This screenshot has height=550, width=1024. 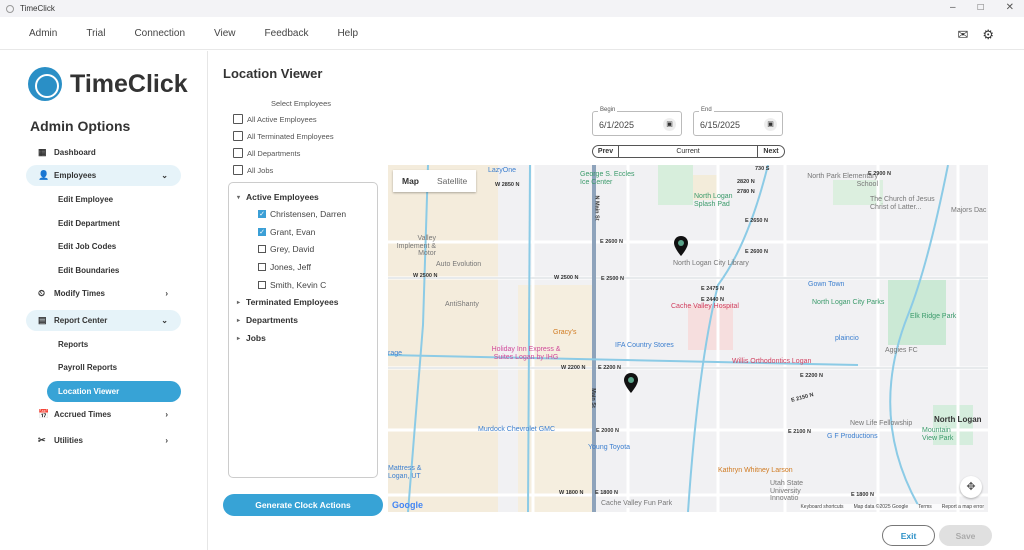 I want to click on map-label: Kathryn Whitney Larson, so click(x=755, y=470).